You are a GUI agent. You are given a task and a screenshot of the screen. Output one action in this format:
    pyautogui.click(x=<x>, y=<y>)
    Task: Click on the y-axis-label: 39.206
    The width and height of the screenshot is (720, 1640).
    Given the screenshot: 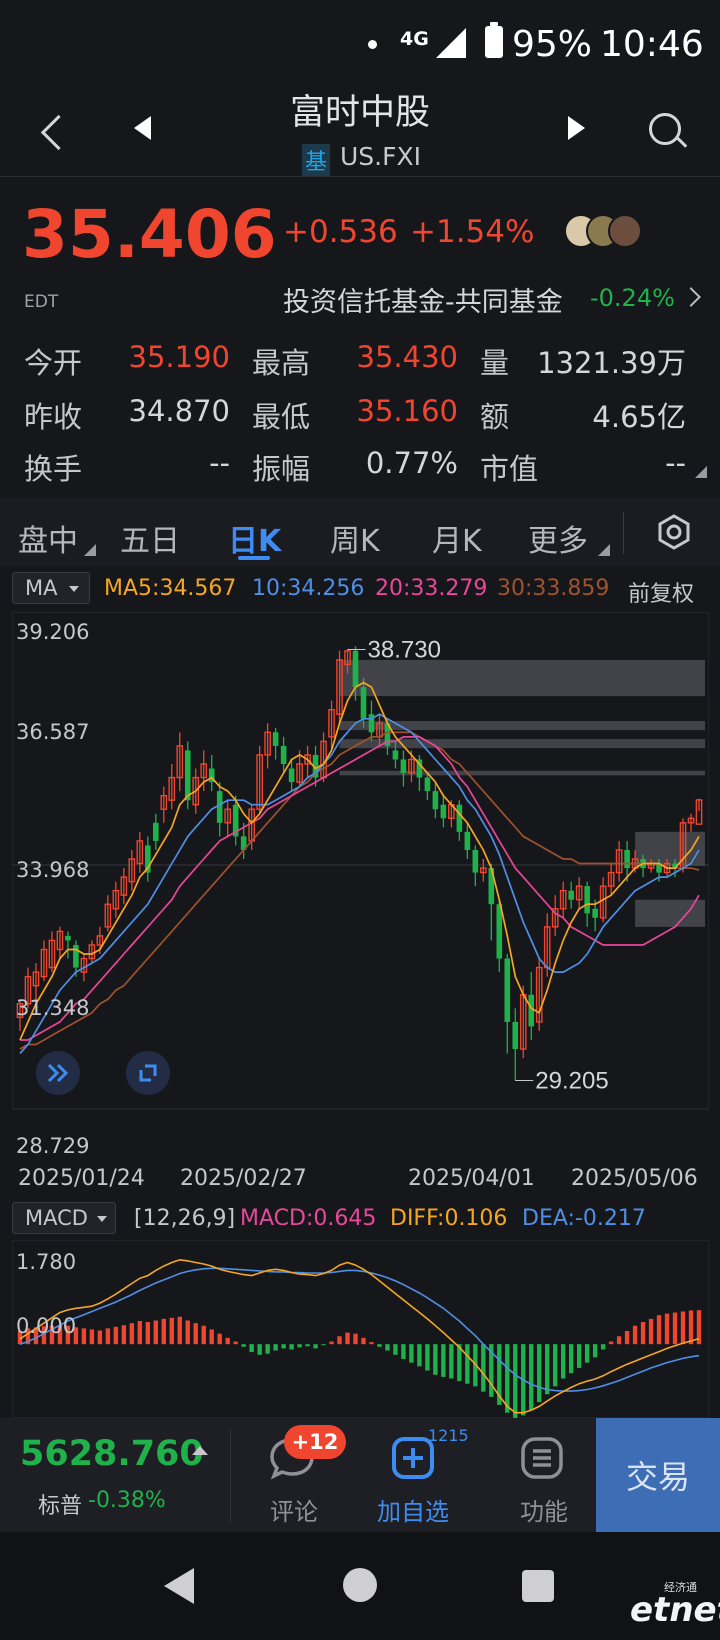 What is the action you would take?
    pyautogui.click(x=53, y=632)
    